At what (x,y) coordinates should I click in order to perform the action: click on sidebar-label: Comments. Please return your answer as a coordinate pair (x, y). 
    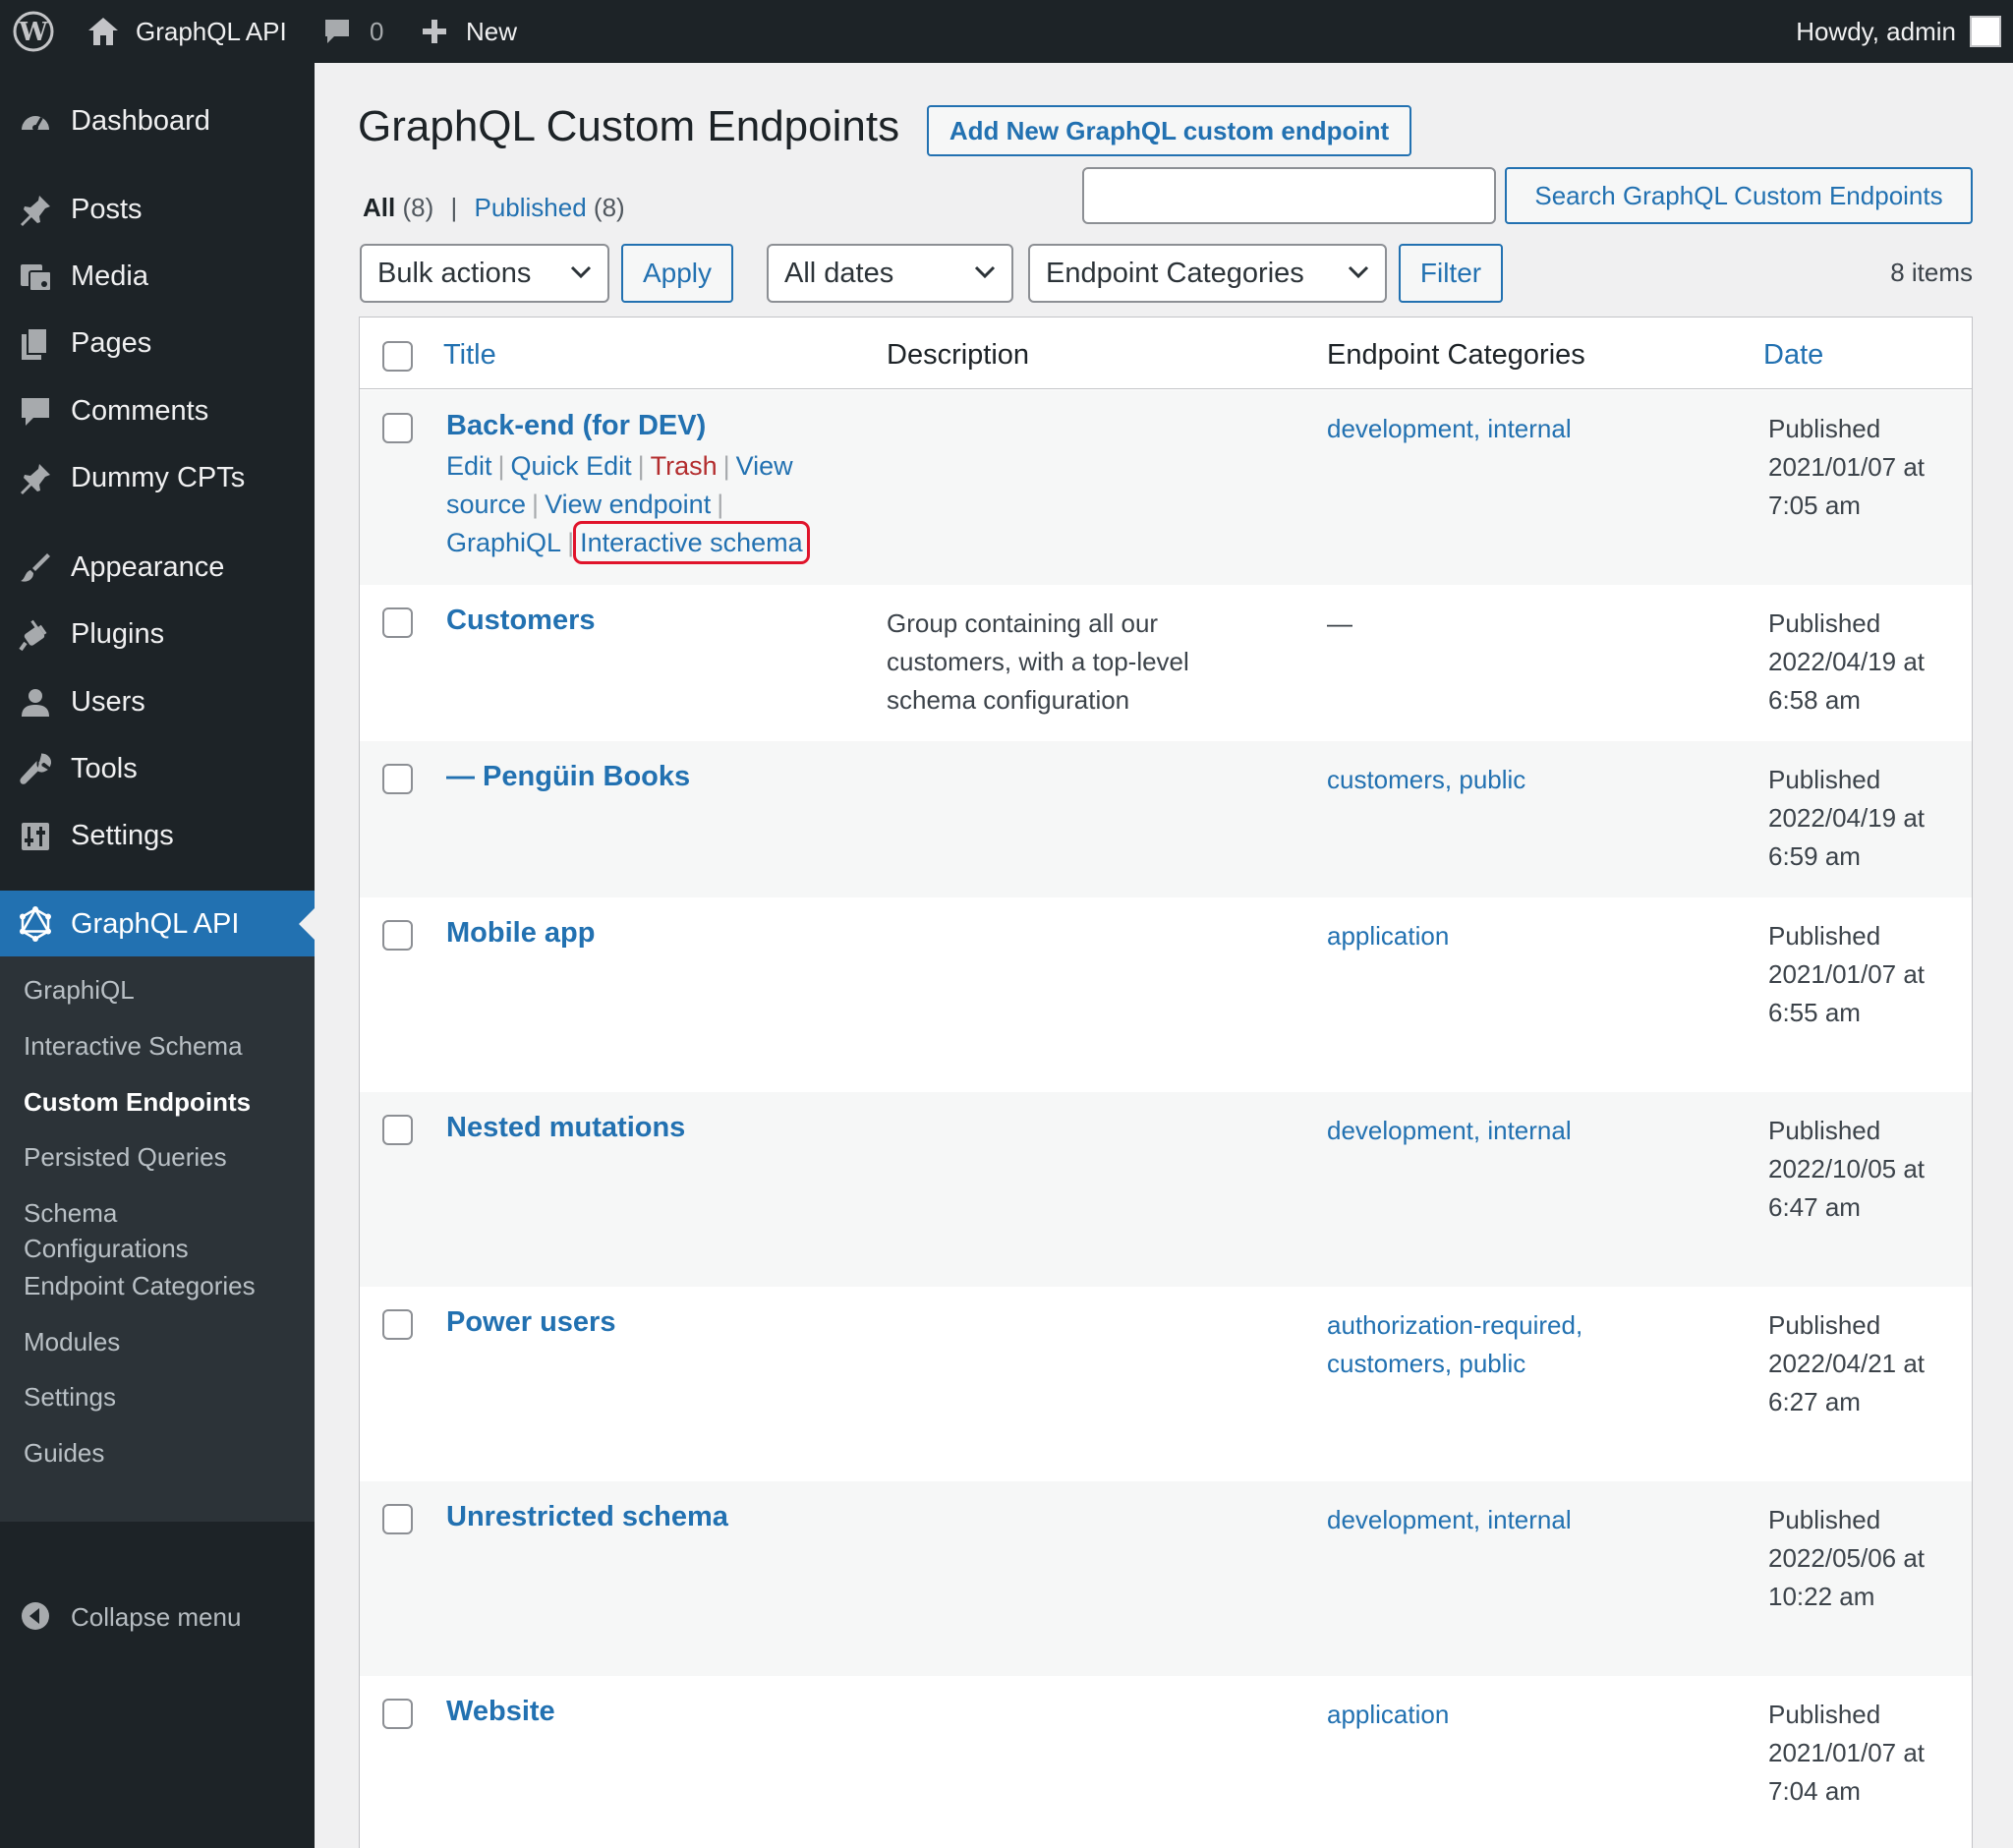
    Looking at the image, I should click on (140, 411).